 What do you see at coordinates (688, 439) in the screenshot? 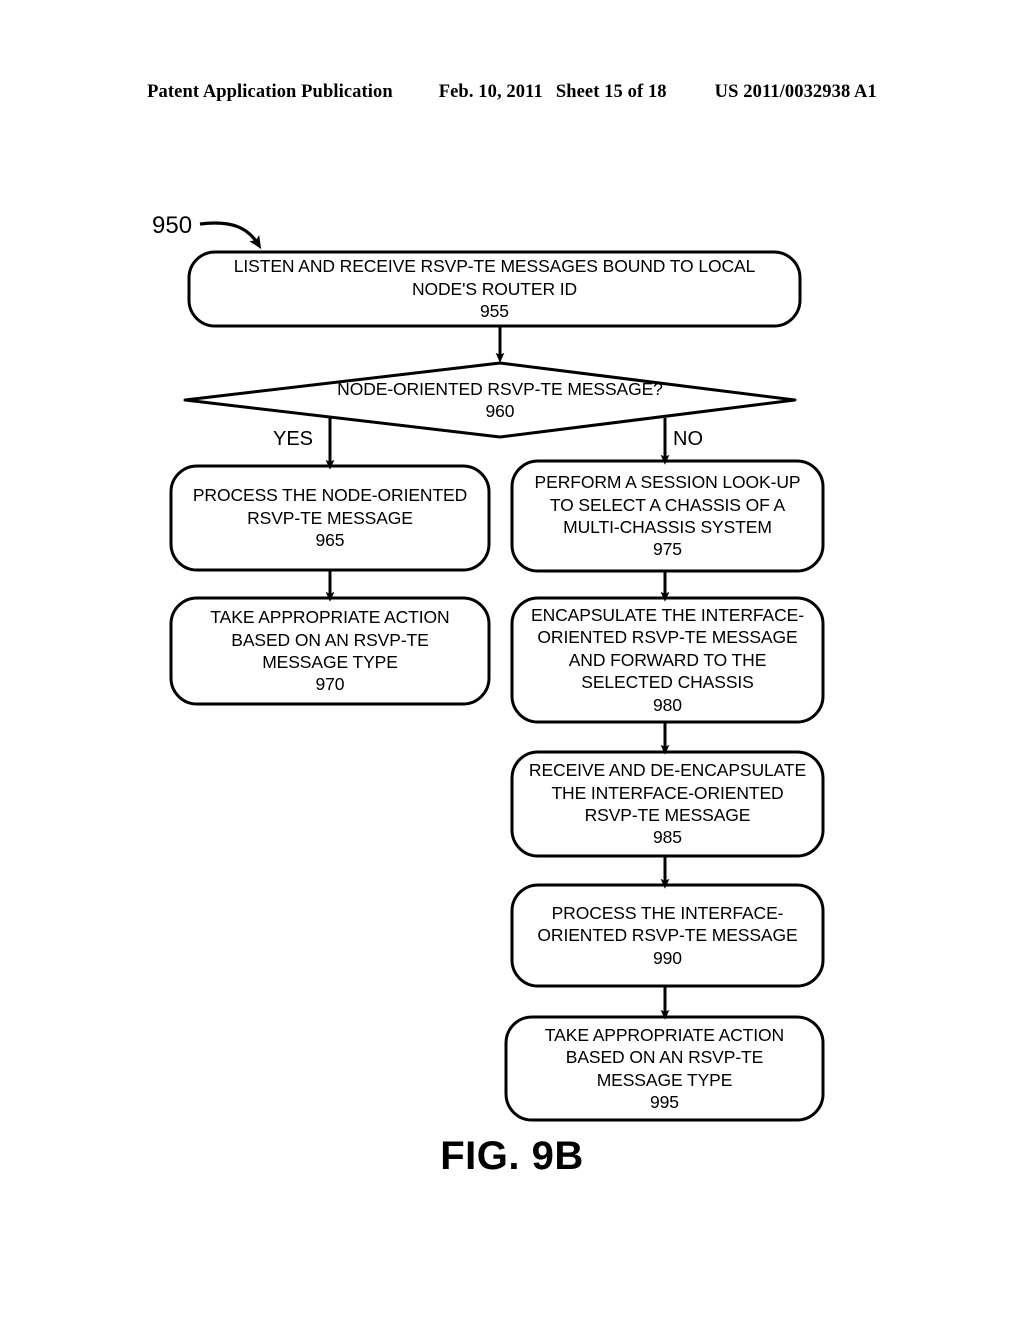
I see `branch-label-no: NO` at bounding box center [688, 439].